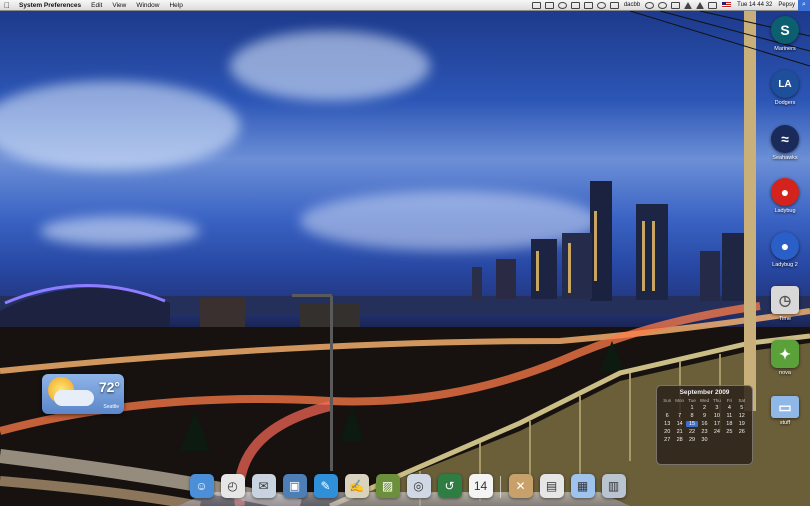 The width and height of the screenshot is (810, 506). Describe the element at coordinates (692, 424) in the screenshot. I see `calendar-today: 15` at that location.